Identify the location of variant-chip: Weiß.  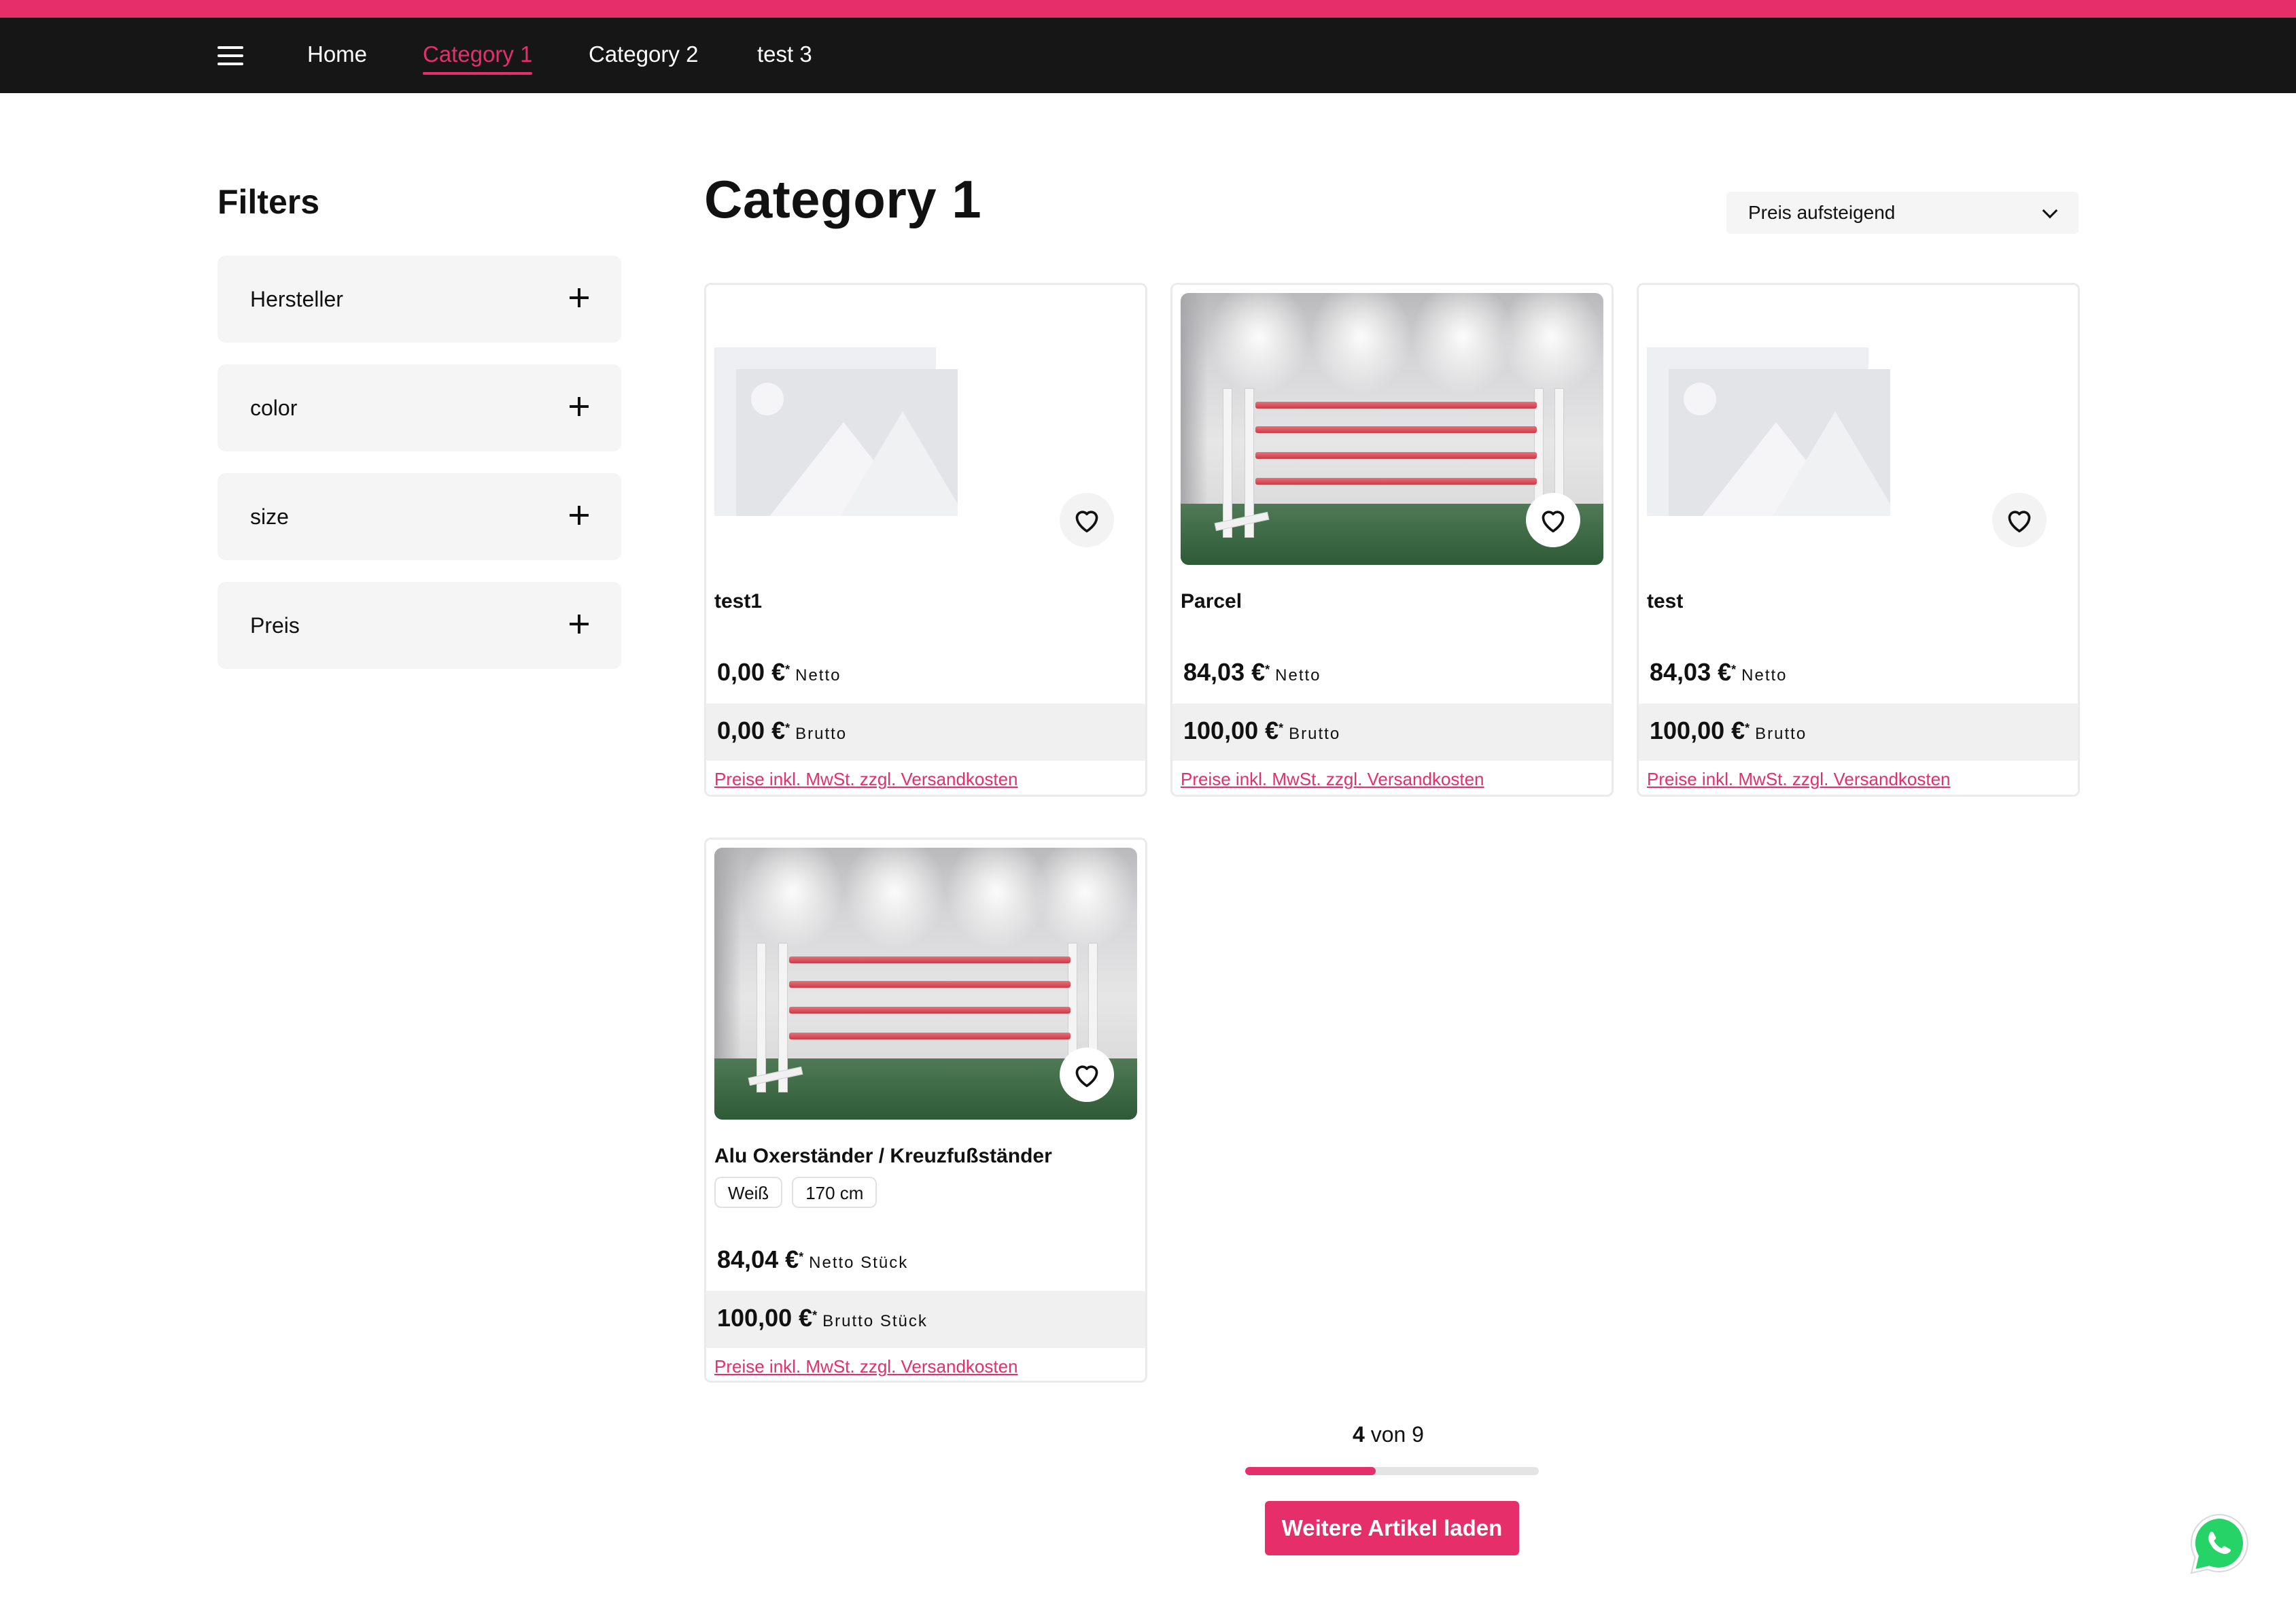
(749, 1192).